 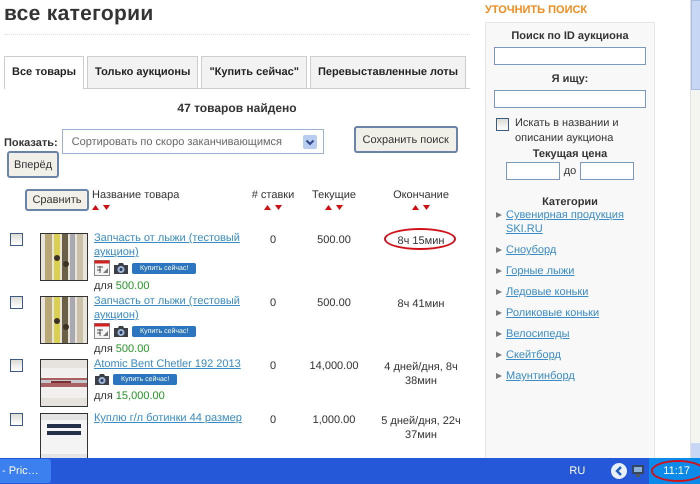 I want to click on compare-button: Сравнить, so click(x=57, y=200).